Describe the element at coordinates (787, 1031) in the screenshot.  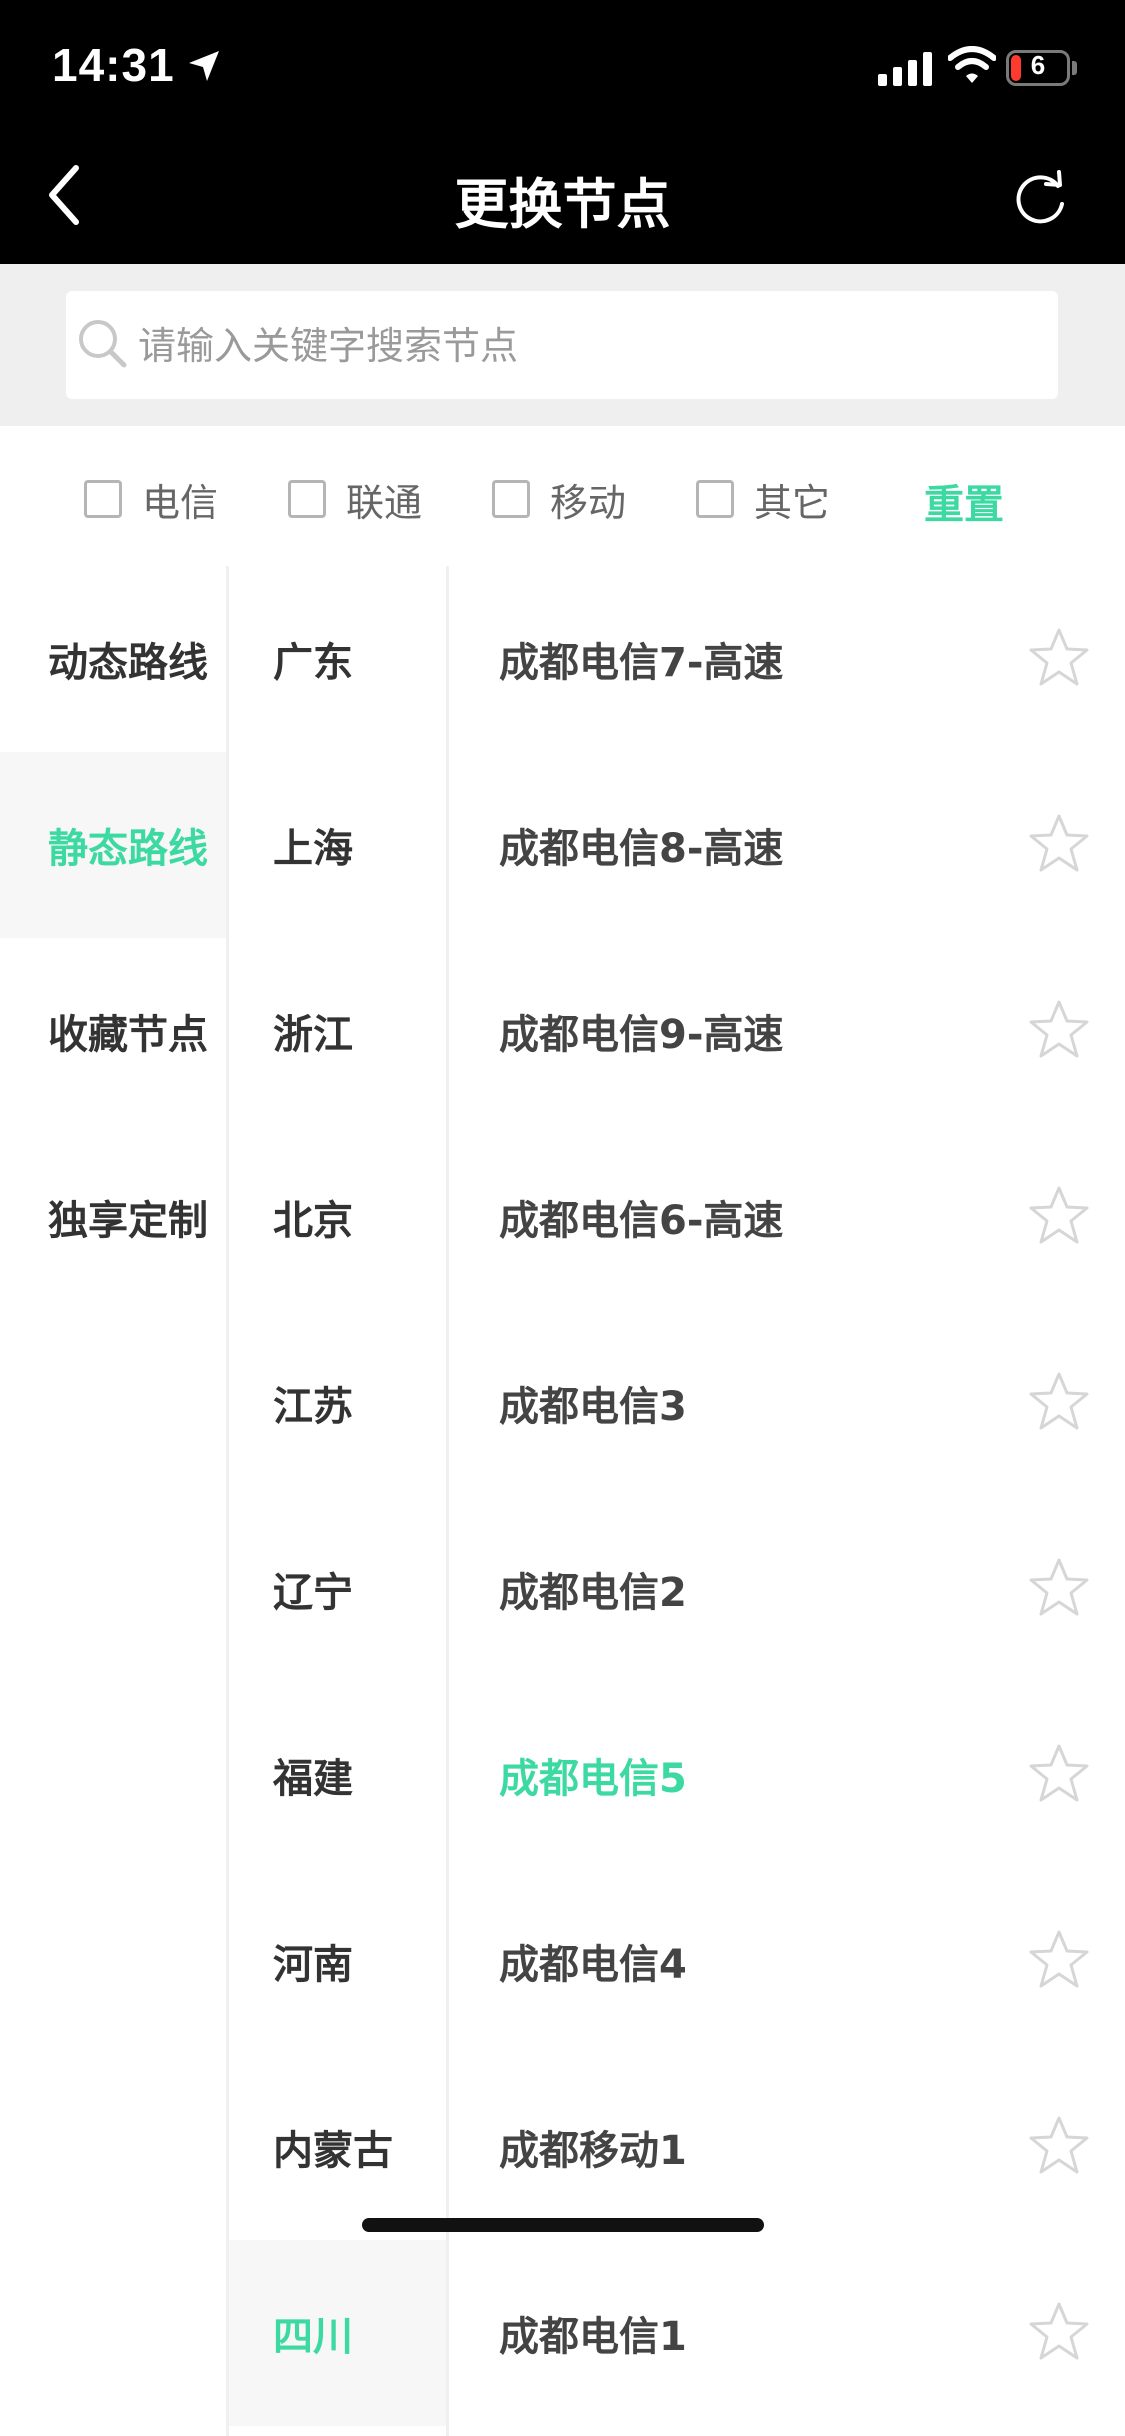
I see `node-item: 成都电信9-高速` at that location.